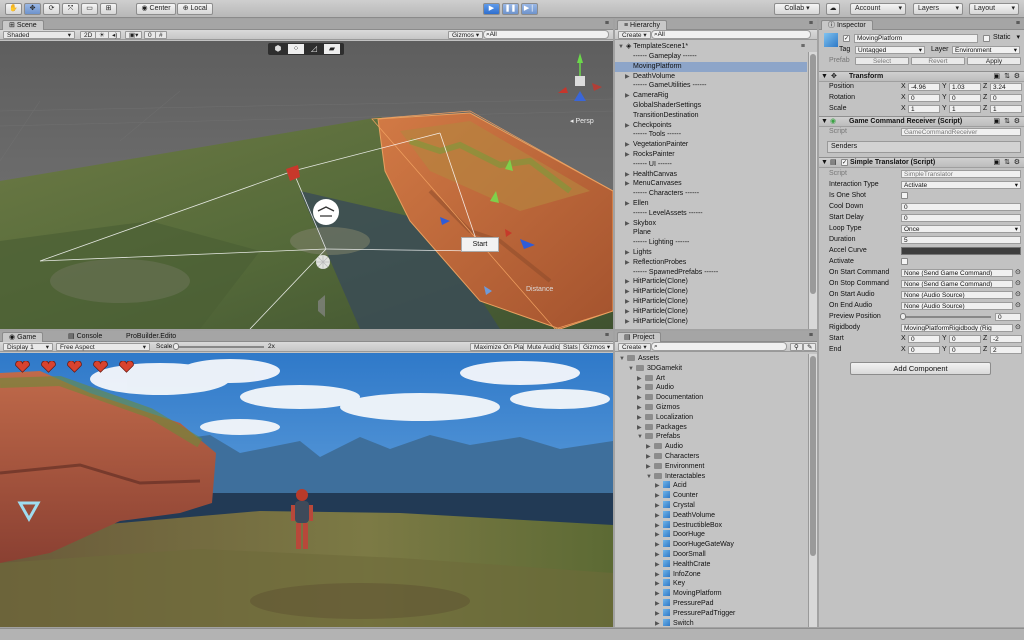 This screenshot has height=640, width=1024. I want to click on project-create-dropdown: Create ▾, so click(634, 347).